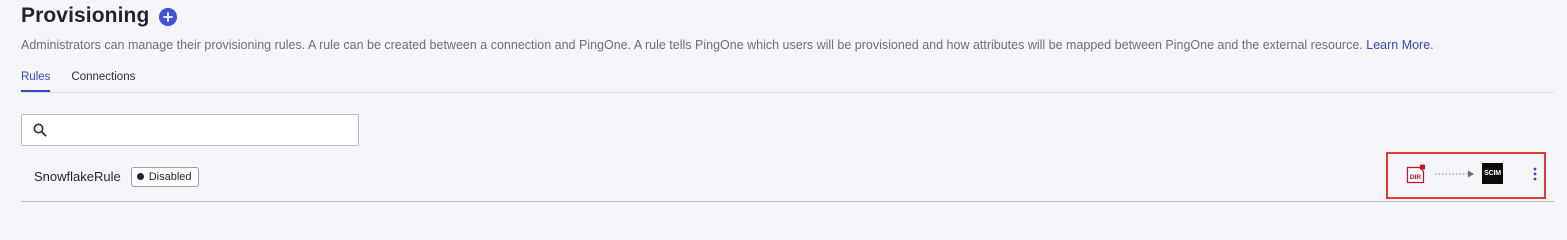 This screenshot has width=1567, height=240. I want to click on status-badge: Disabled, so click(164, 176).